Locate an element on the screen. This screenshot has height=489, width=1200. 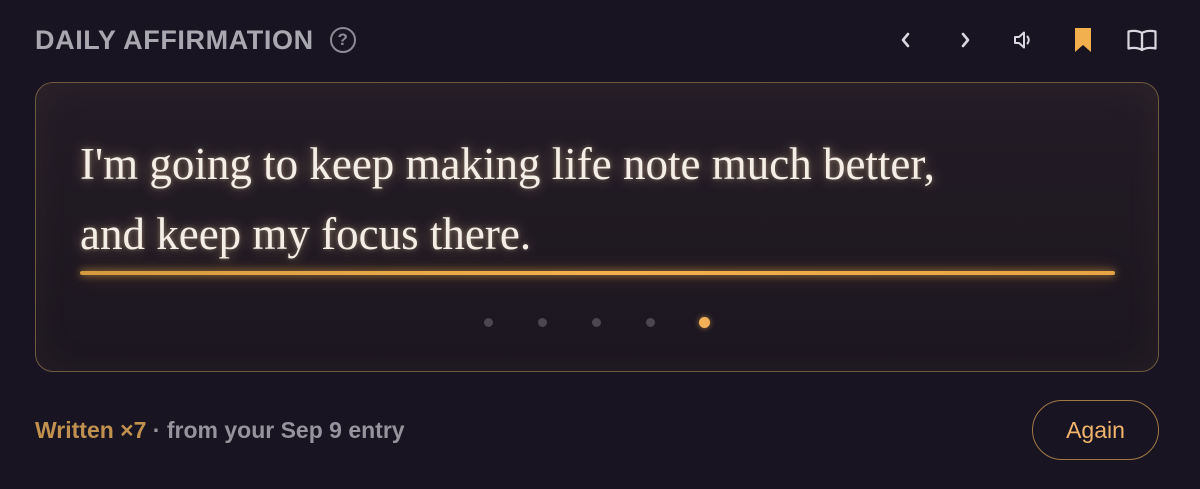
previous-button is located at coordinates (906, 40).